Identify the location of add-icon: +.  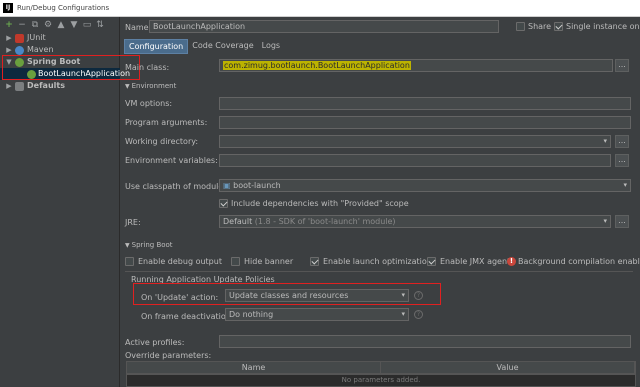
(9, 25).